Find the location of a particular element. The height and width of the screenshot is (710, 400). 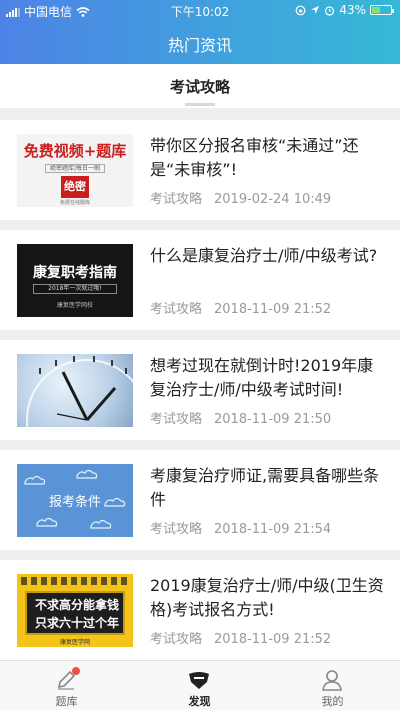

article-thumbnail is located at coordinates (75, 390).